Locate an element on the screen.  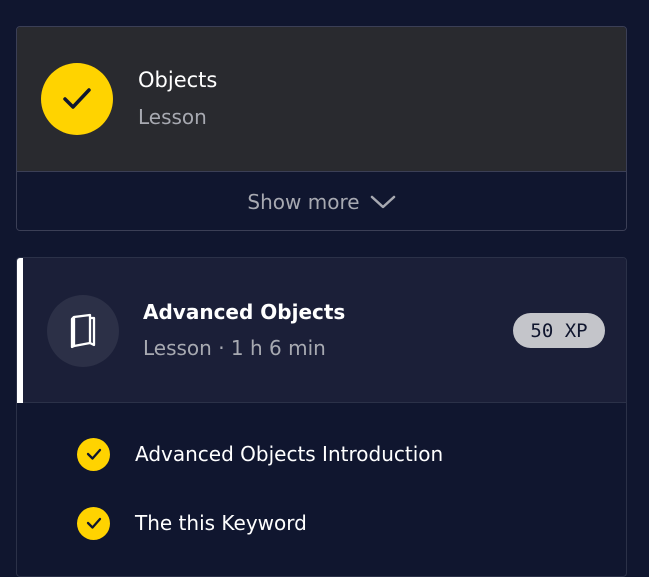
lesson-title: Objects is located at coordinates (178, 80).